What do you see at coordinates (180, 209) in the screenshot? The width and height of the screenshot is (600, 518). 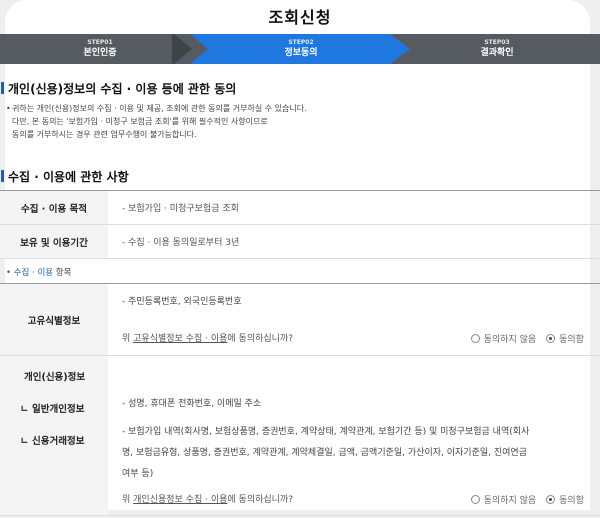 I see `purpose-value: - 보험가입 · 미청구보험금 조회` at bounding box center [180, 209].